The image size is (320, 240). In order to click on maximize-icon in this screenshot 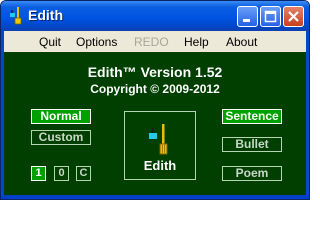, I will do `click(270, 16)`.